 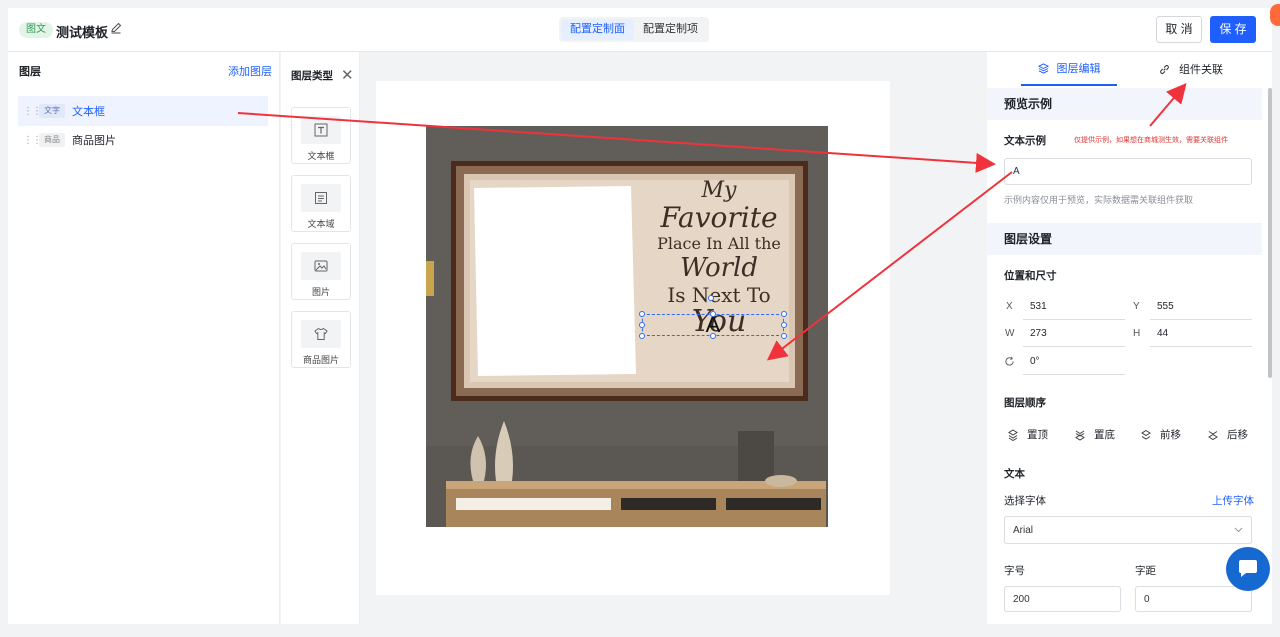 I want to click on tab-label: 图层编辑, so click(x=1078, y=69).